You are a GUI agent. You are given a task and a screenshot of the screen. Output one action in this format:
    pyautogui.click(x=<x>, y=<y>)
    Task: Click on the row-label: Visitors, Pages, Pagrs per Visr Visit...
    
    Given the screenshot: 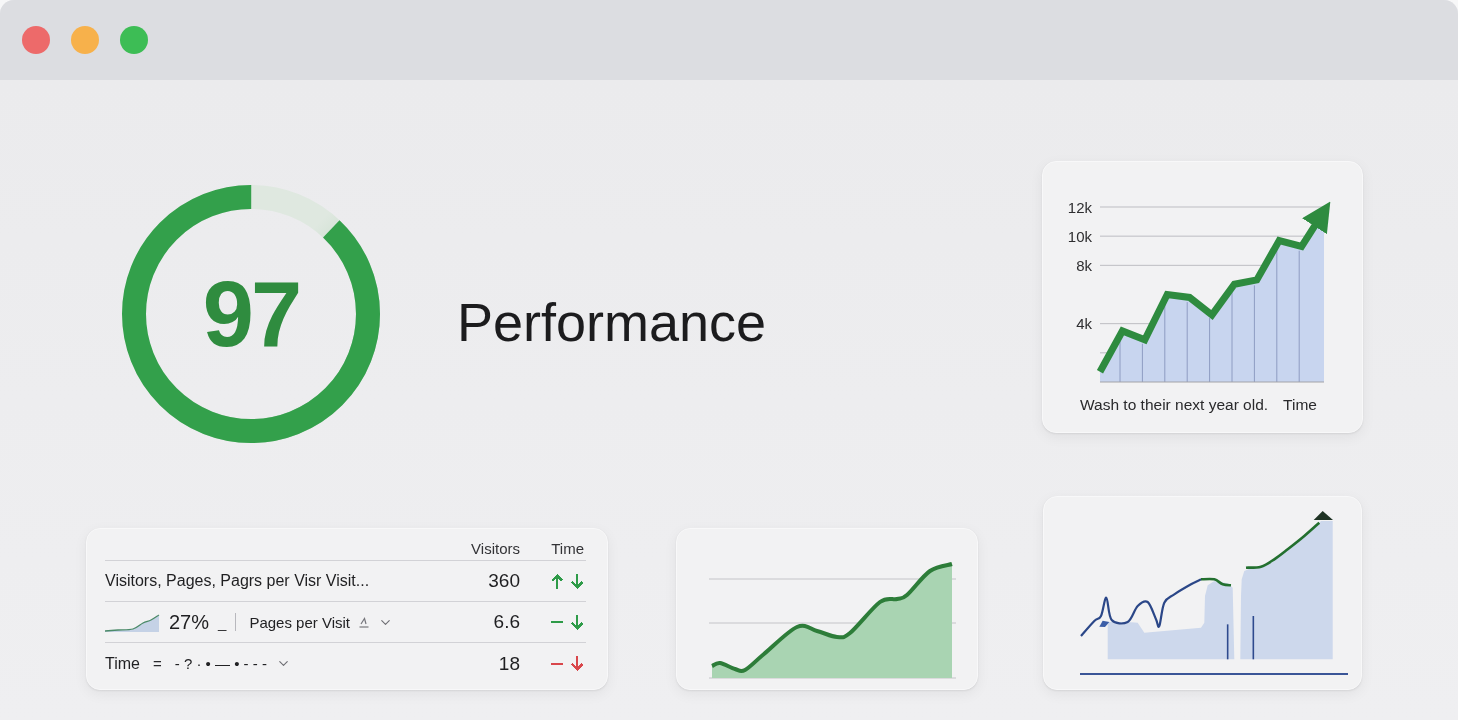 What is the action you would take?
    pyautogui.click(x=238, y=581)
    